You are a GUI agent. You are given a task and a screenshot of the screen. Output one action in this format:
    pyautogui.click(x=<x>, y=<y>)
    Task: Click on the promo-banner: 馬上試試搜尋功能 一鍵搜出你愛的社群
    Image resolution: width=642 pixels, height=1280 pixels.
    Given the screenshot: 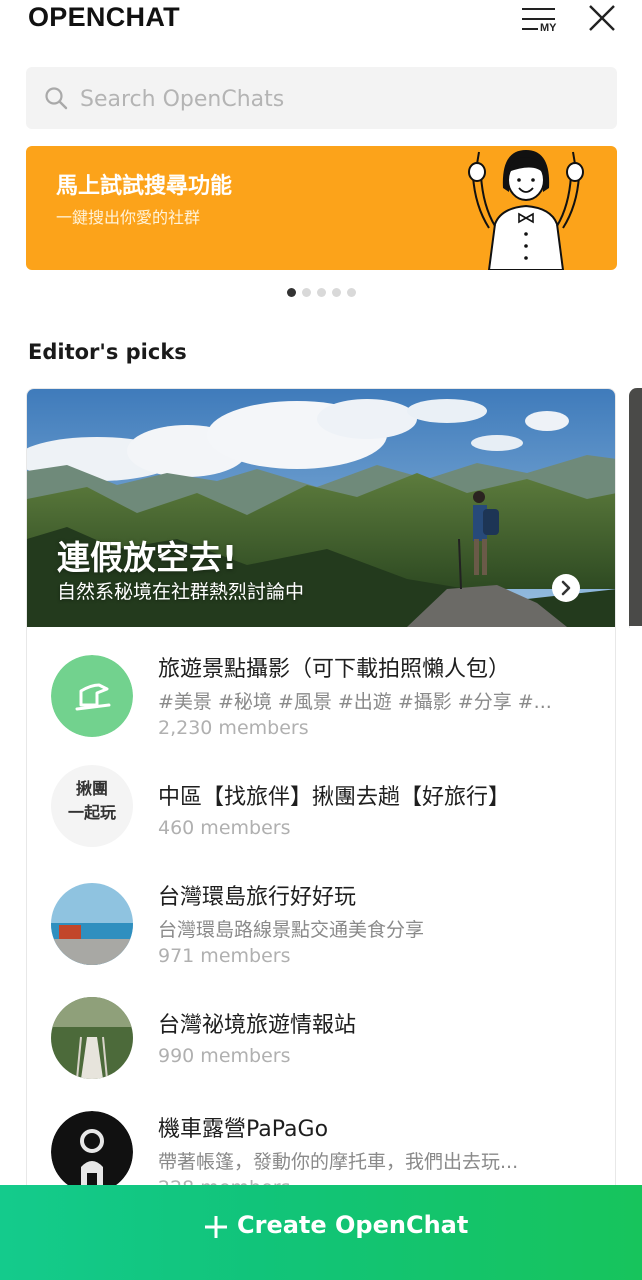 What is the action you would take?
    pyautogui.click(x=321, y=208)
    